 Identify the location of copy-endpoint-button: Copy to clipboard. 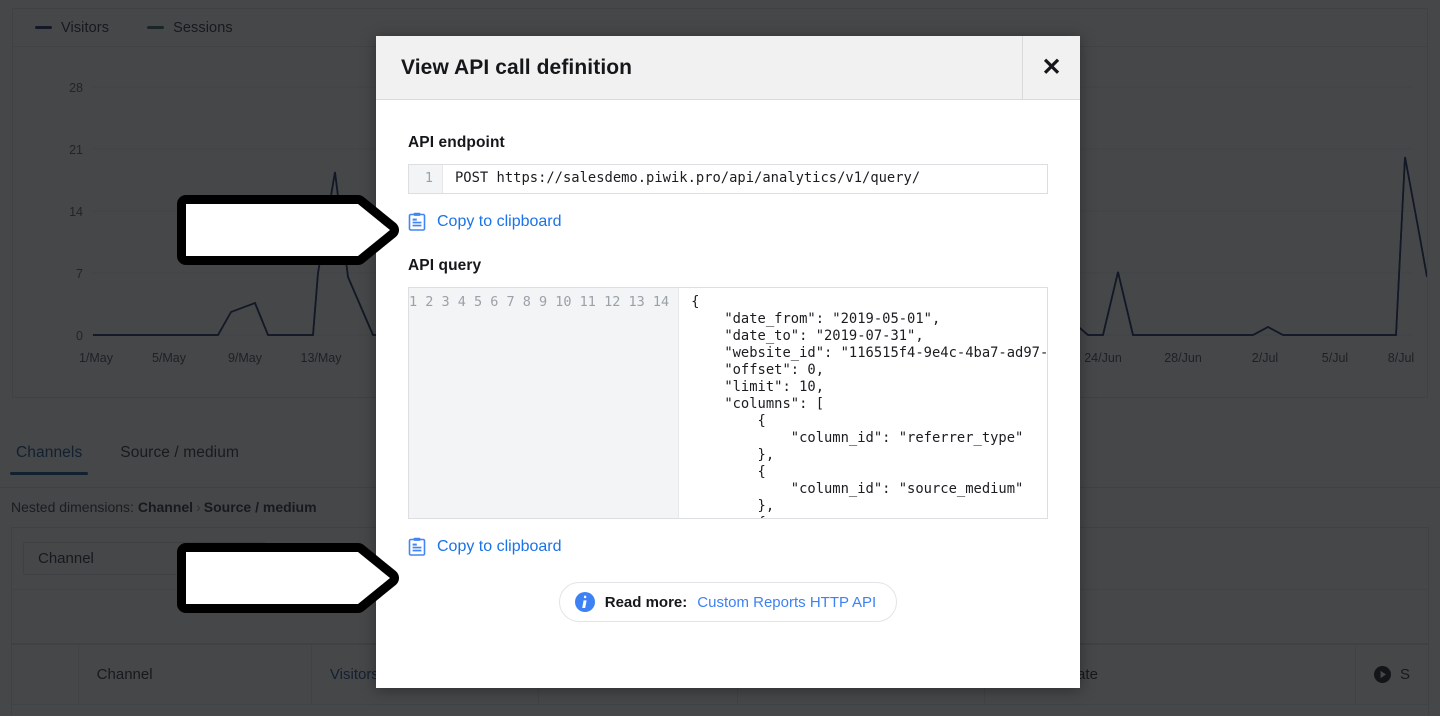
(728, 221).